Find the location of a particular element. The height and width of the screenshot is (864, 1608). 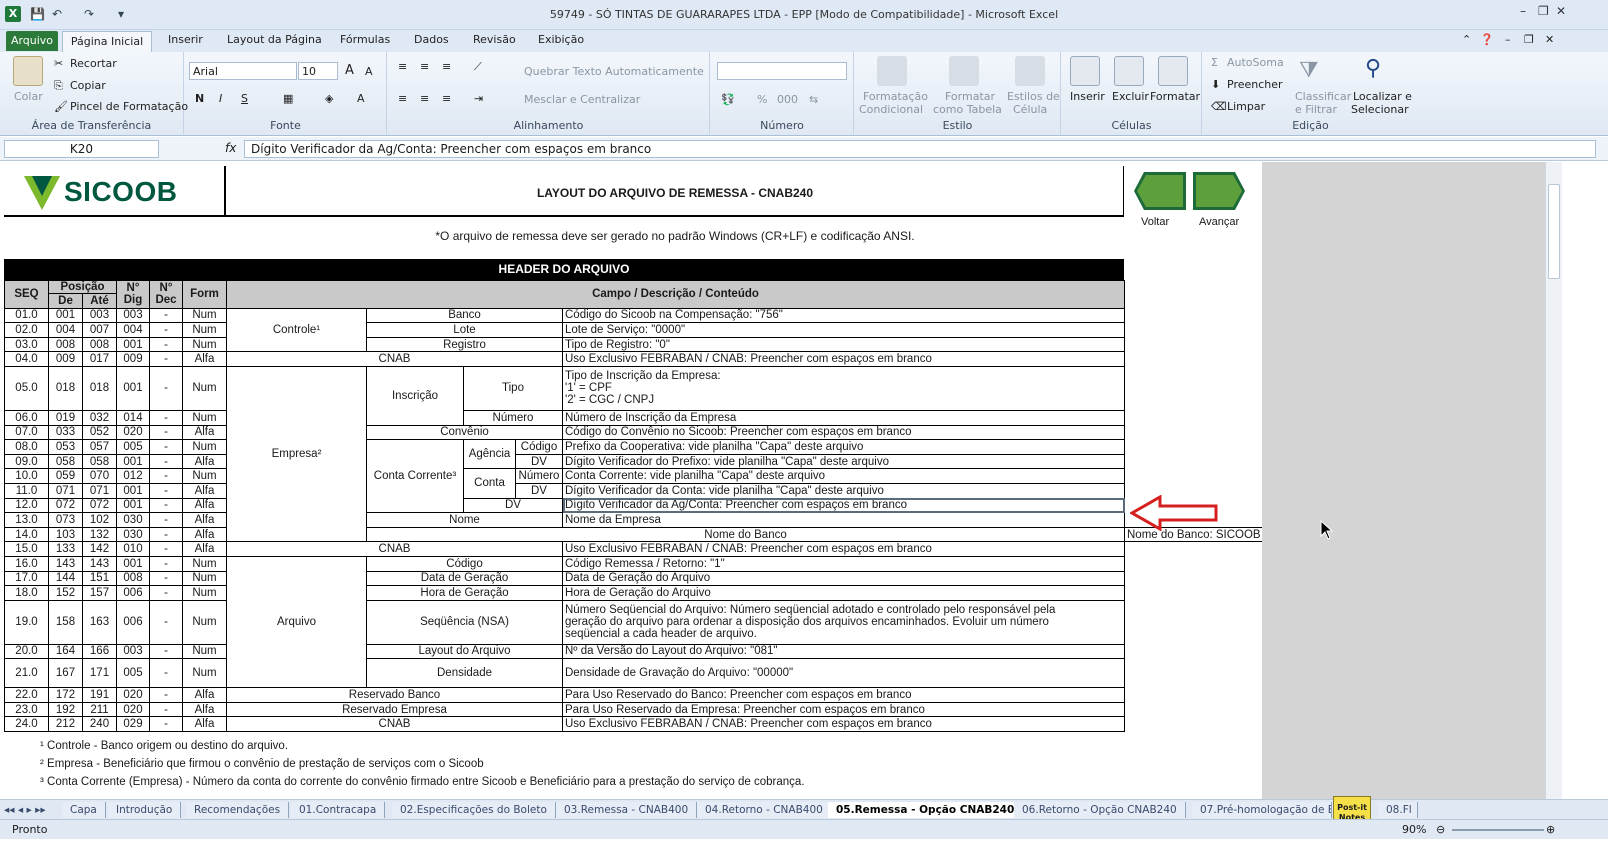

close-icon: ✕ is located at coordinates (1561, 11).